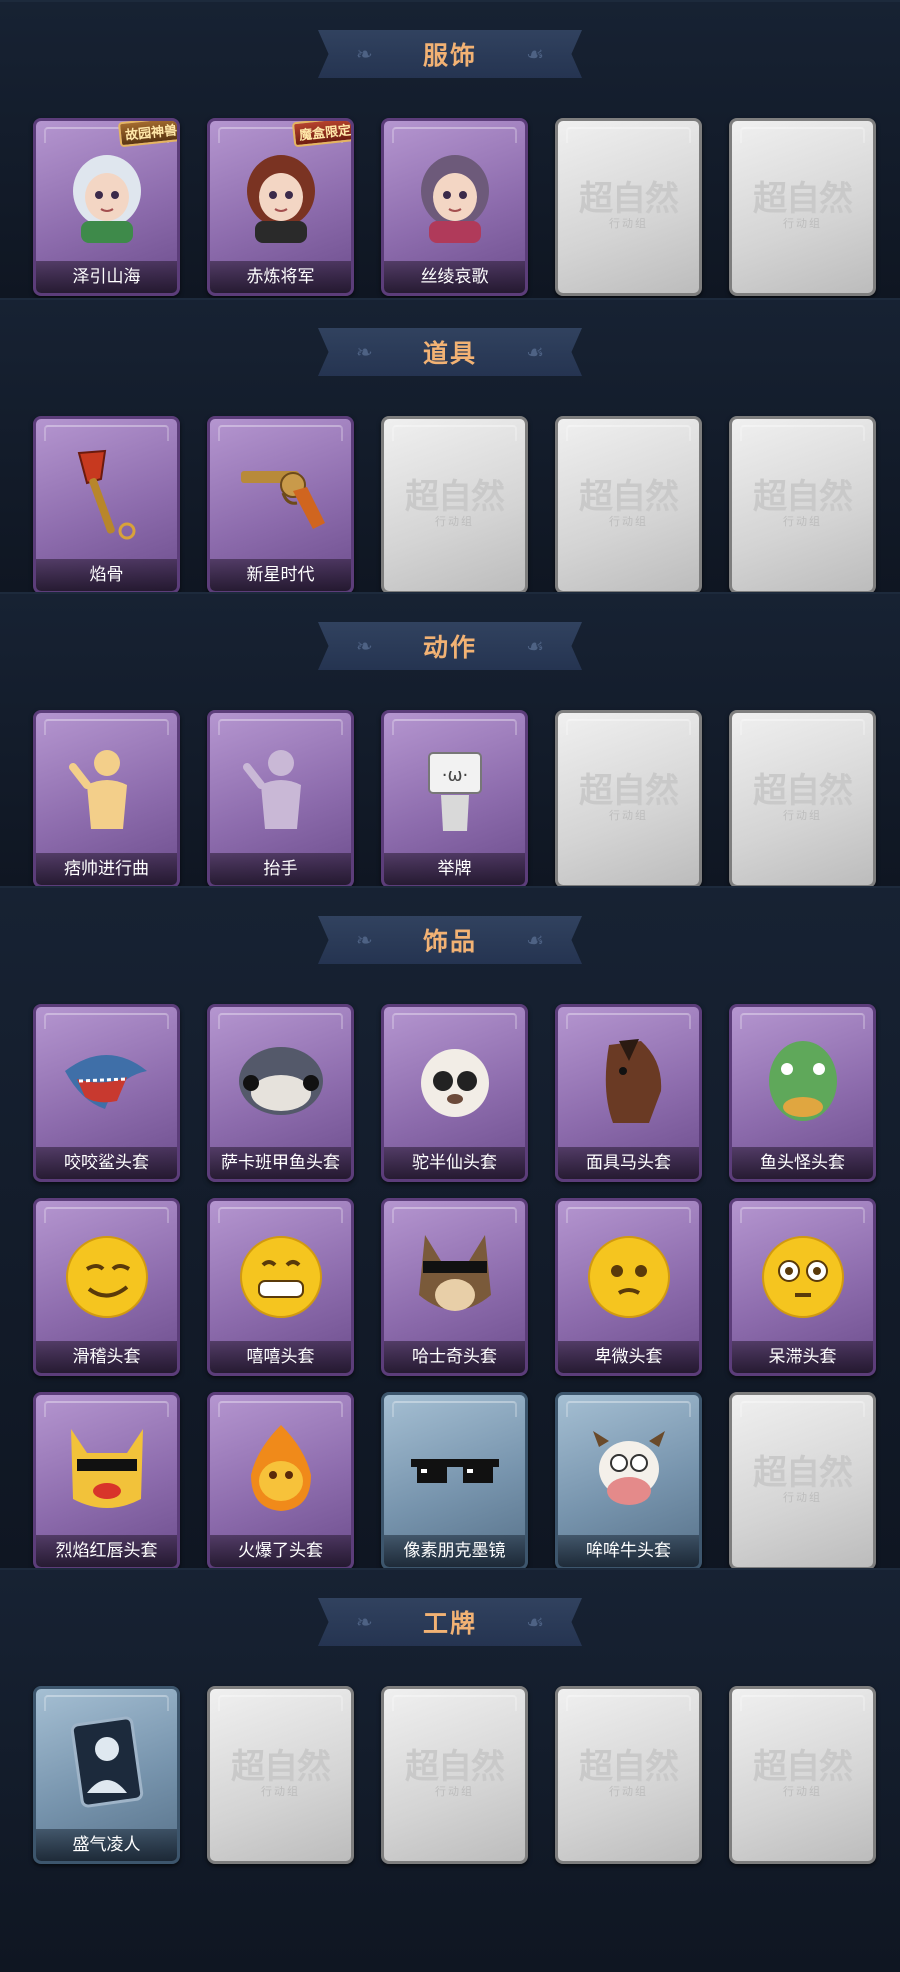  I want to click on dazed-emoji-icon, so click(802, 1274).